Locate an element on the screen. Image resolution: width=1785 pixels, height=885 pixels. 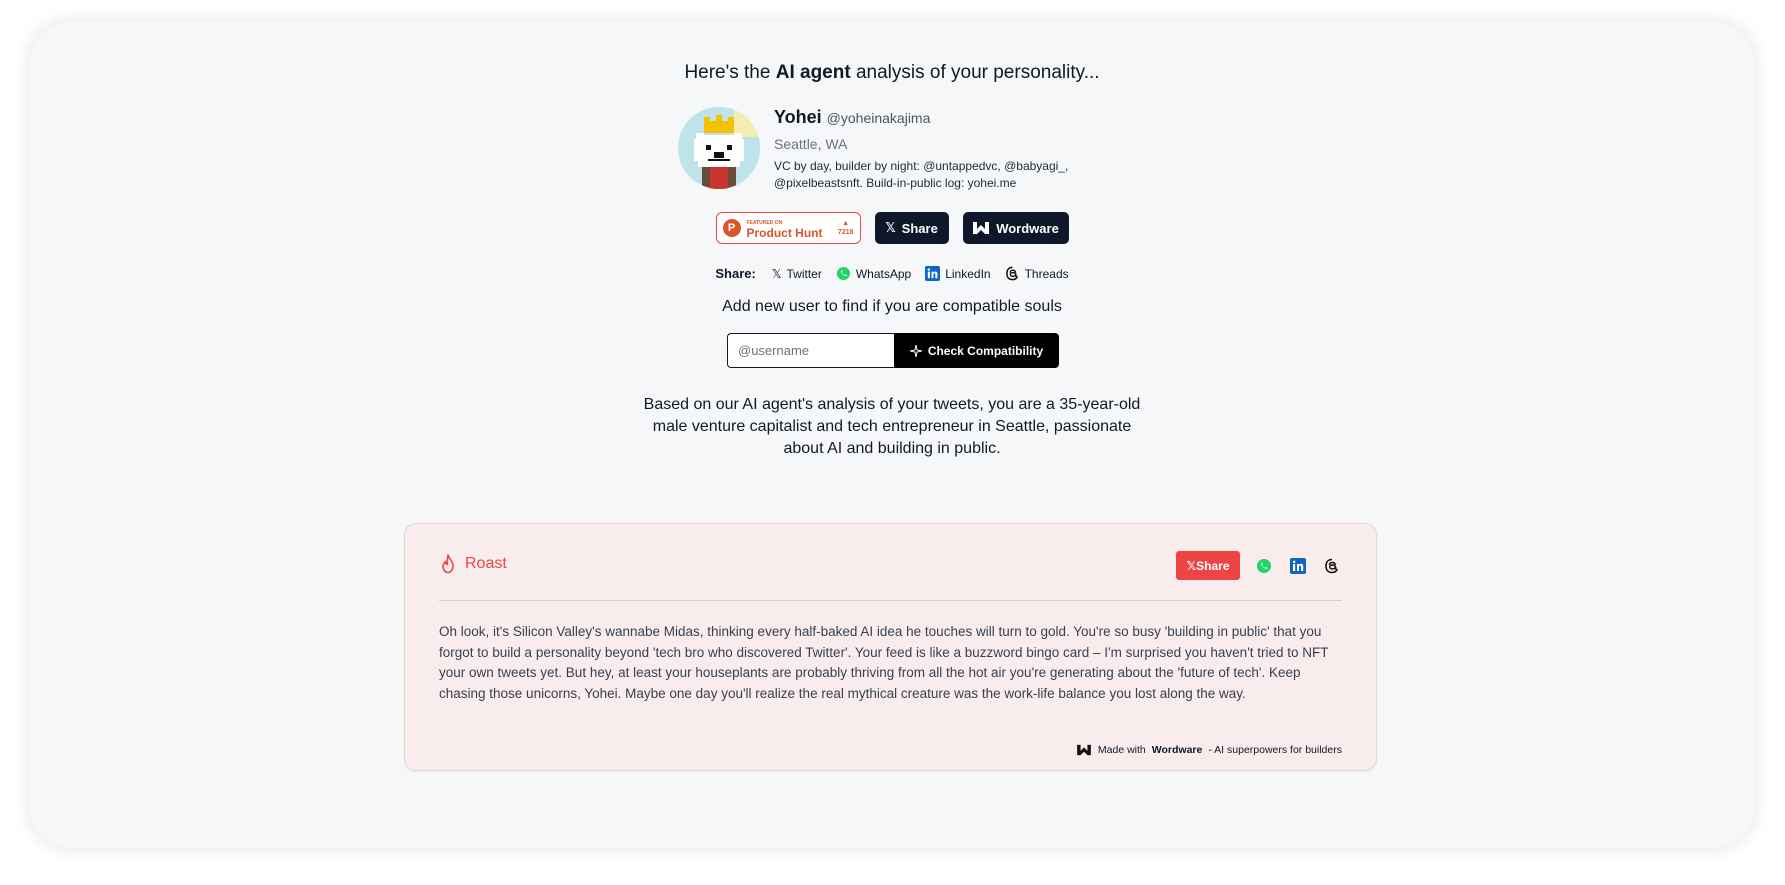
share-on-x-button: 𝕏 Share is located at coordinates (911, 228).